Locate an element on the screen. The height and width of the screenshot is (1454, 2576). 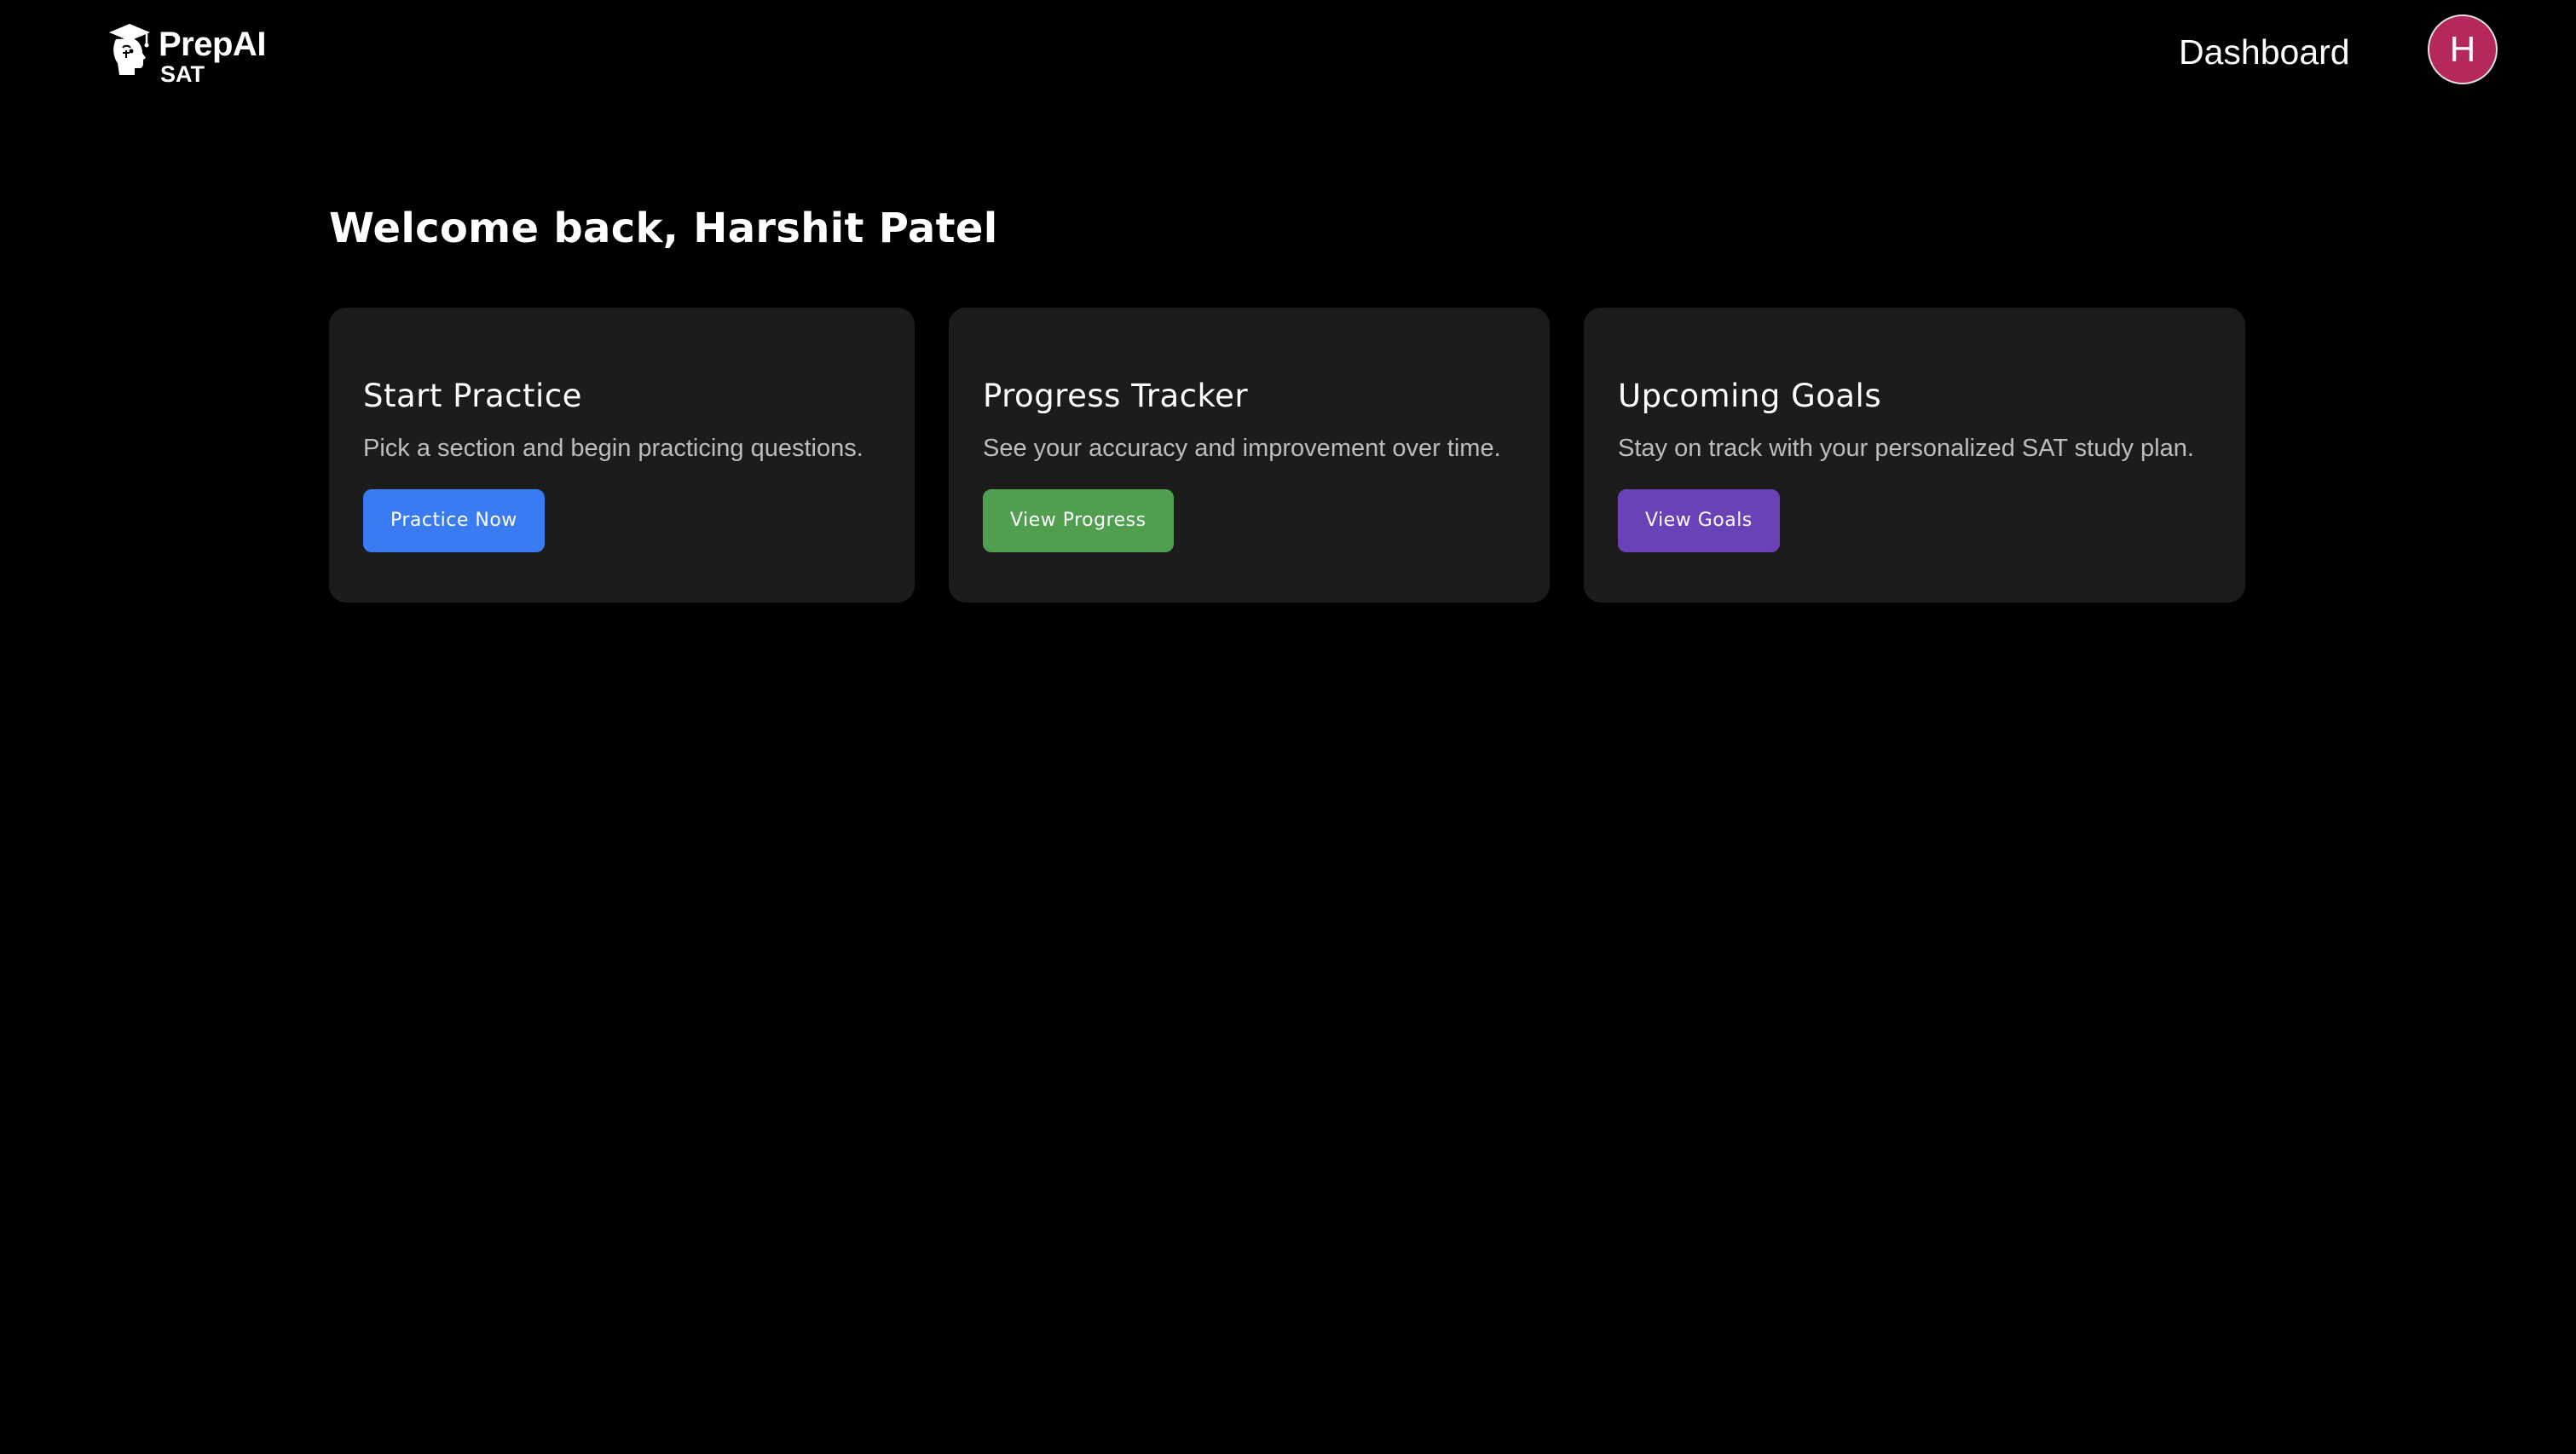
logo-name: PrepAI is located at coordinates (212, 44).